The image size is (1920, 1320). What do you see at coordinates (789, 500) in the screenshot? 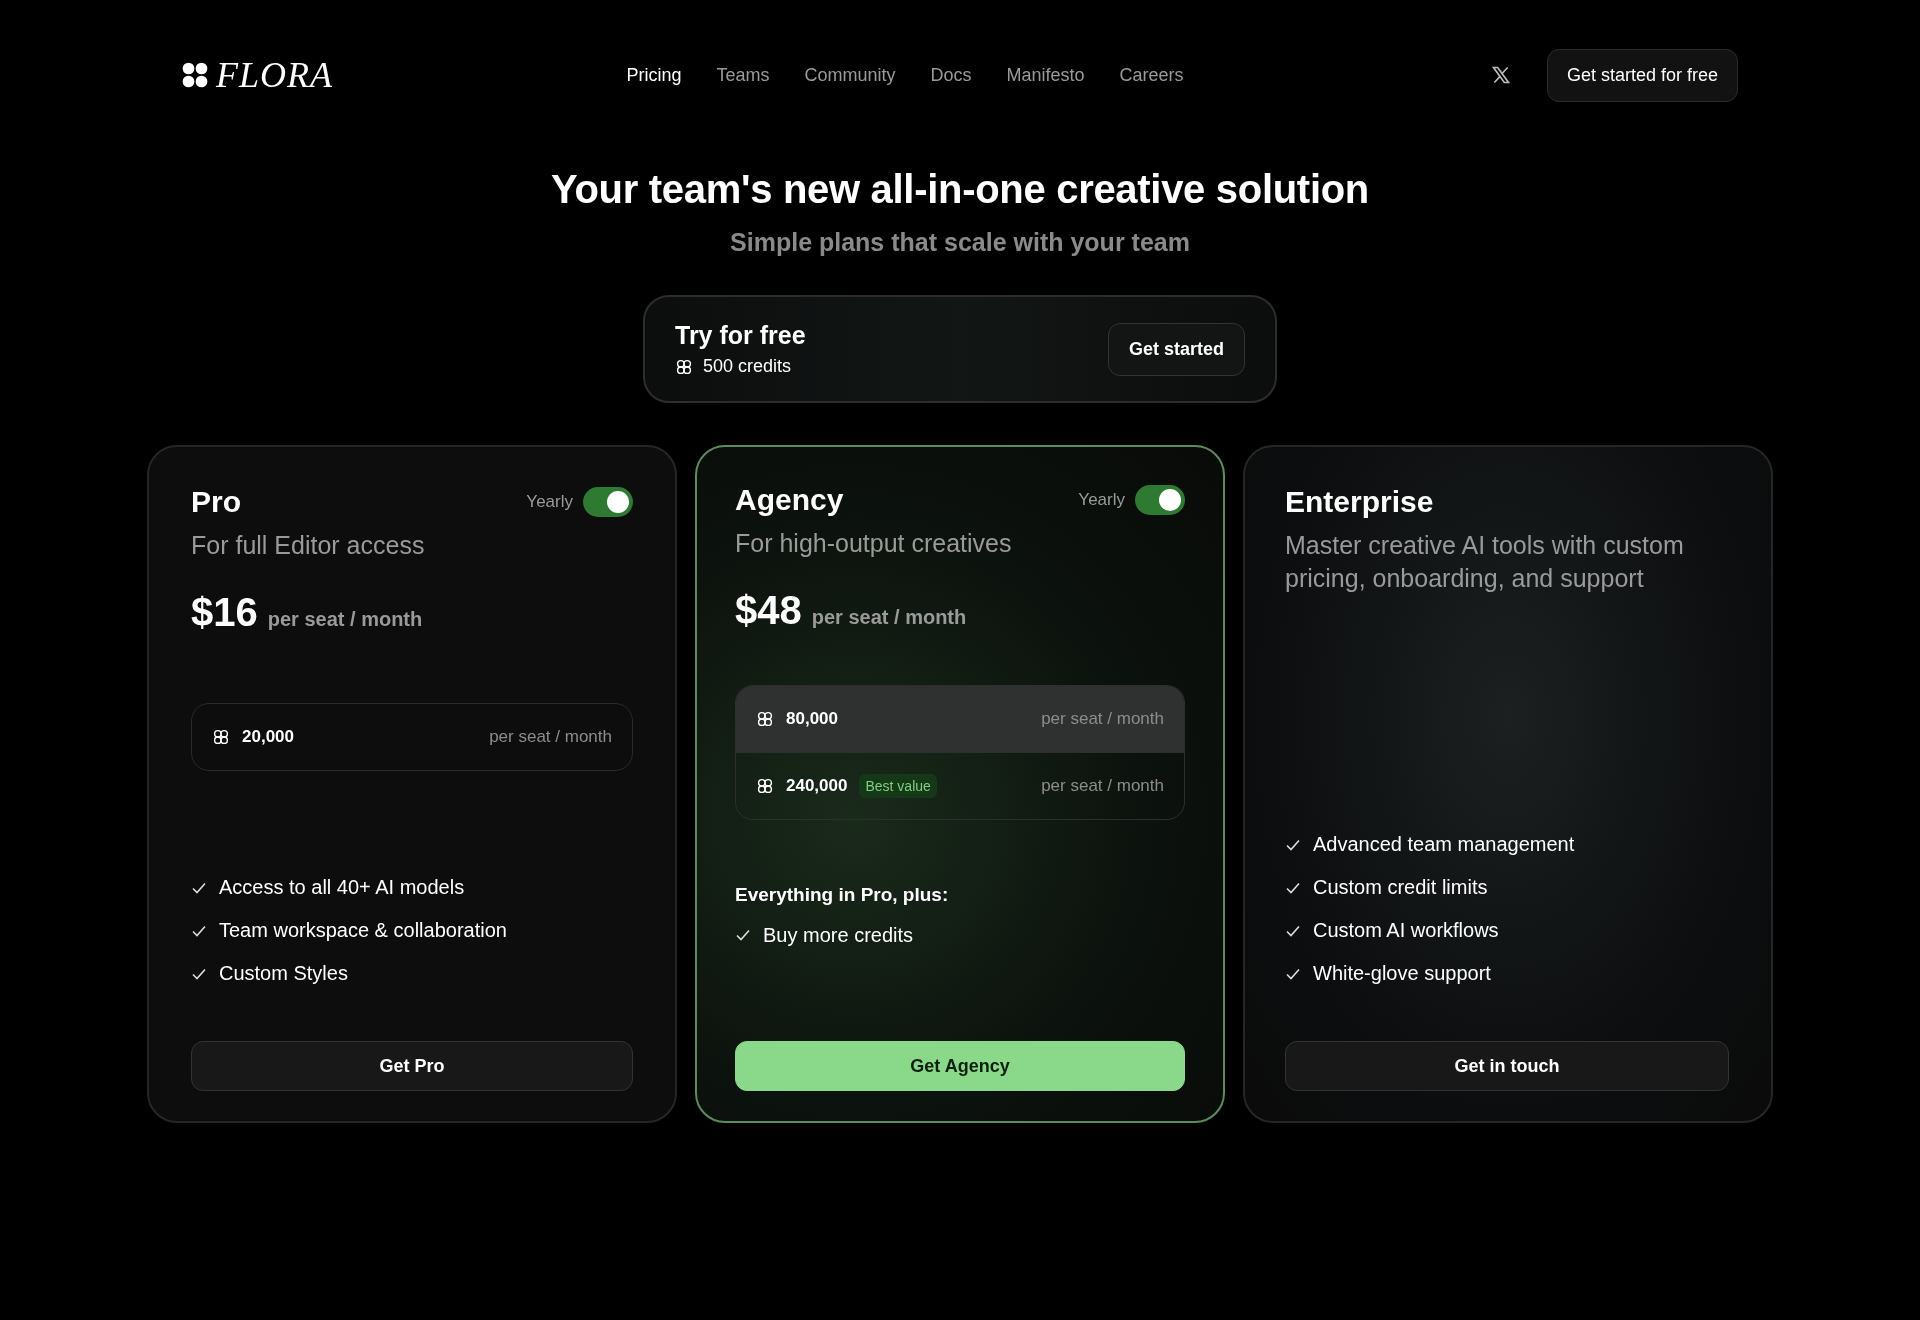
I see `plan-title: Agency` at bounding box center [789, 500].